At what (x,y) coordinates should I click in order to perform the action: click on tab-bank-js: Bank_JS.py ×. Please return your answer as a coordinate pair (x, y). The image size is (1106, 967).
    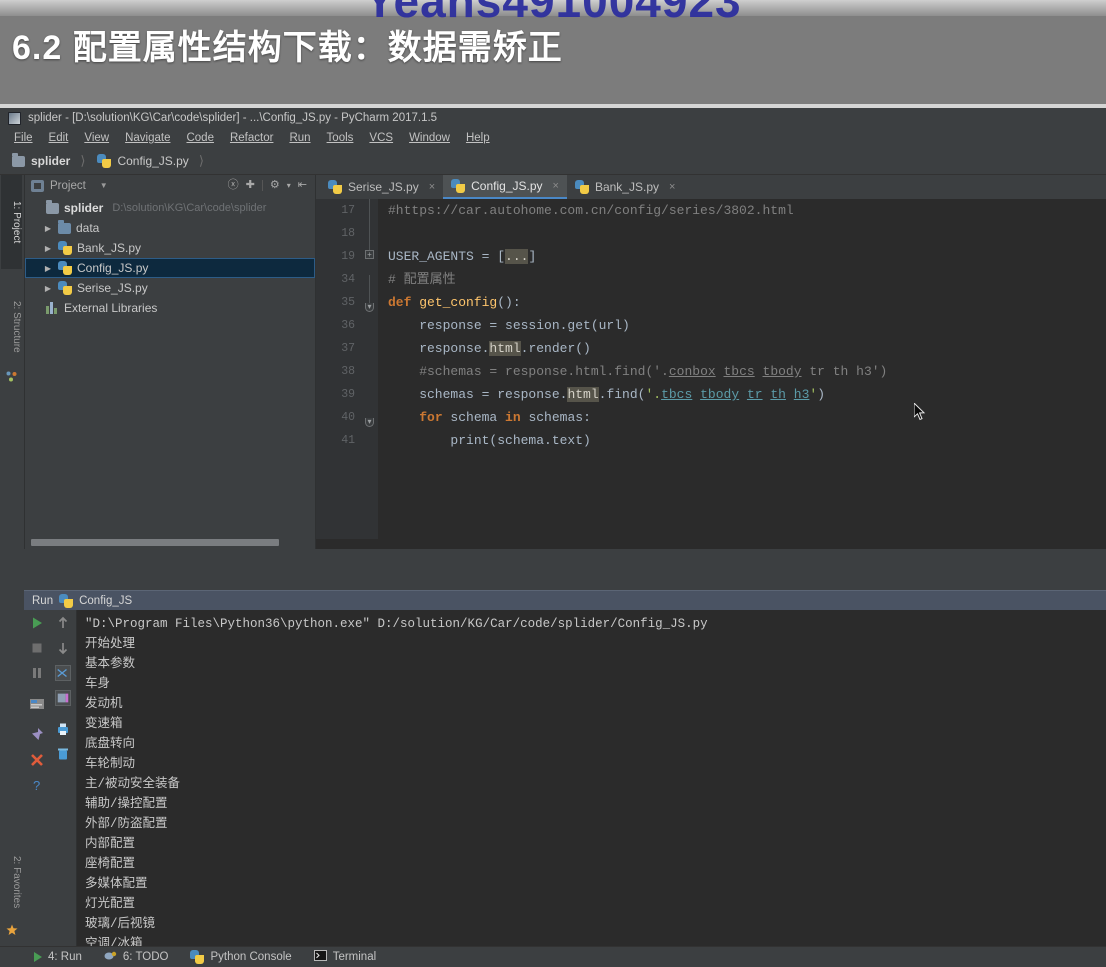
    Looking at the image, I should click on (625, 187).